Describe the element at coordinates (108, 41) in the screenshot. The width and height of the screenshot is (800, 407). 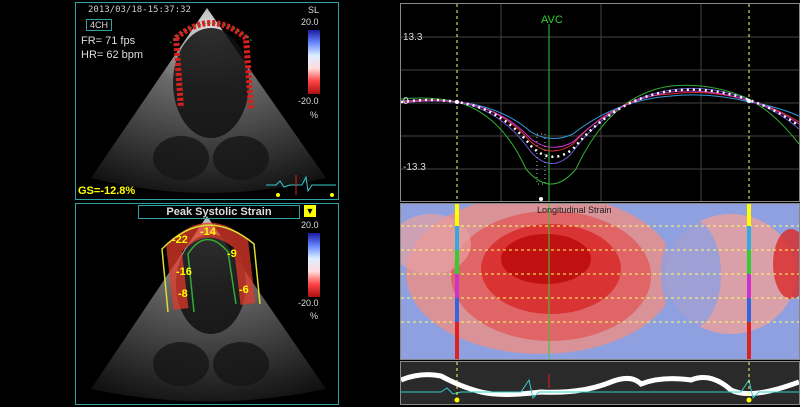
I see `frame-rate: FR= 71 fps` at that location.